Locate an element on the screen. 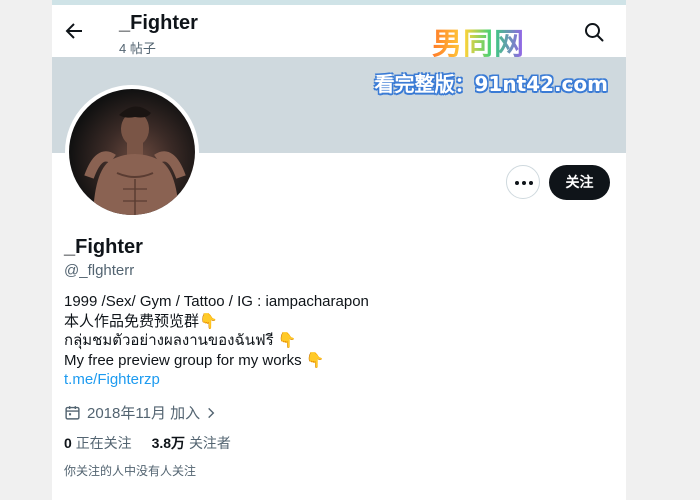 The width and height of the screenshot is (700, 500). calendar-icon is located at coordinates (72, 413).